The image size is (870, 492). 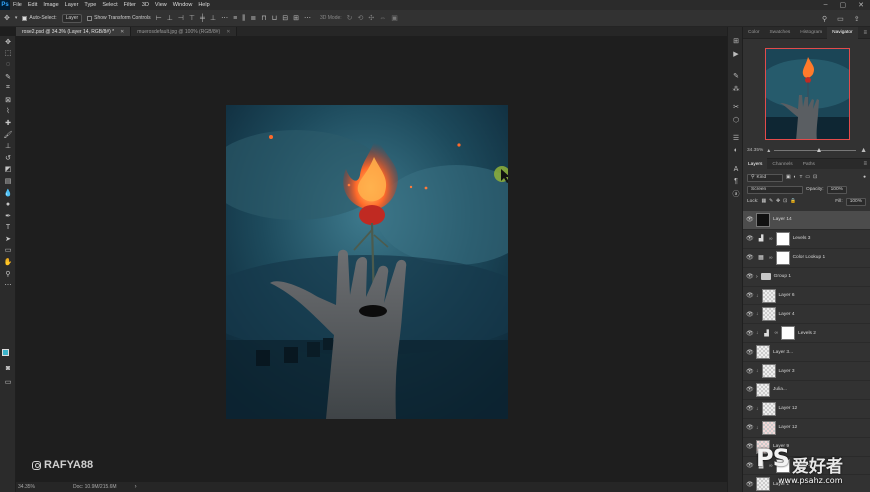 What do you see at coordinates (16, 18) in the screenshot?
I see `chevron-down-icon: ▾` at bounding box center [16, 18].